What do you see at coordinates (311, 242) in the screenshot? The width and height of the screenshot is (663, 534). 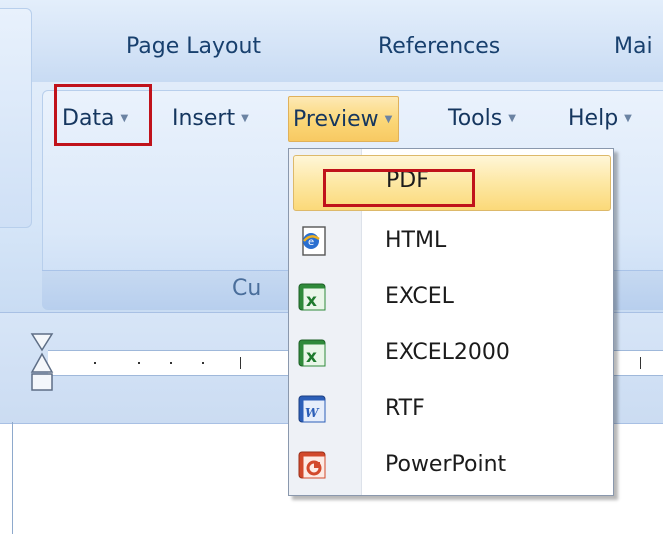 I see `svg-text: e` at bounding box center [311, 242].